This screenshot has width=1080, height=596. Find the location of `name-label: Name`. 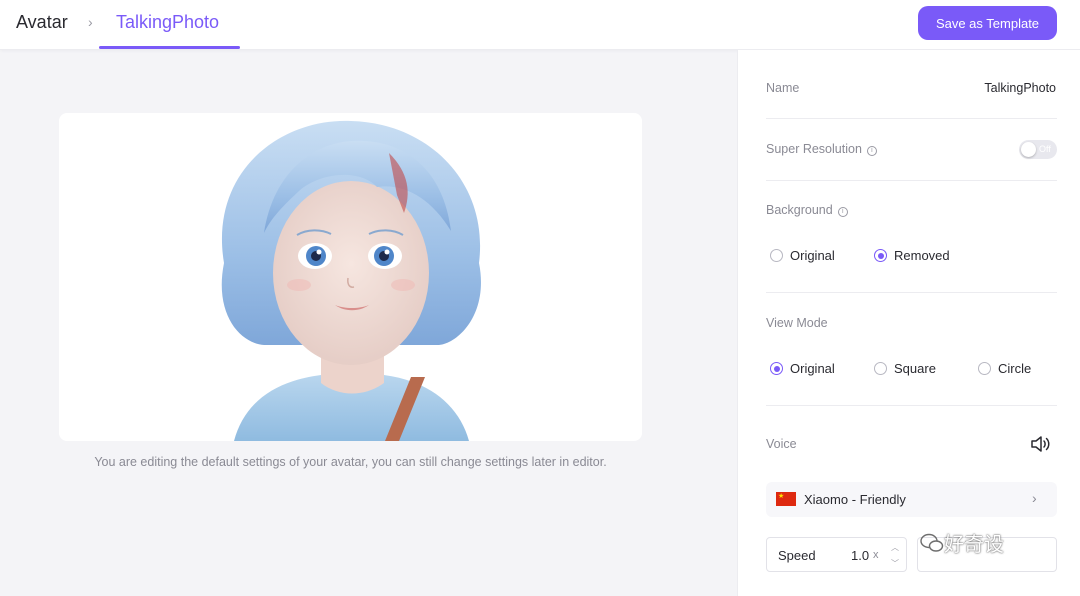

name-label: Name is located at coordinates (783, 88).